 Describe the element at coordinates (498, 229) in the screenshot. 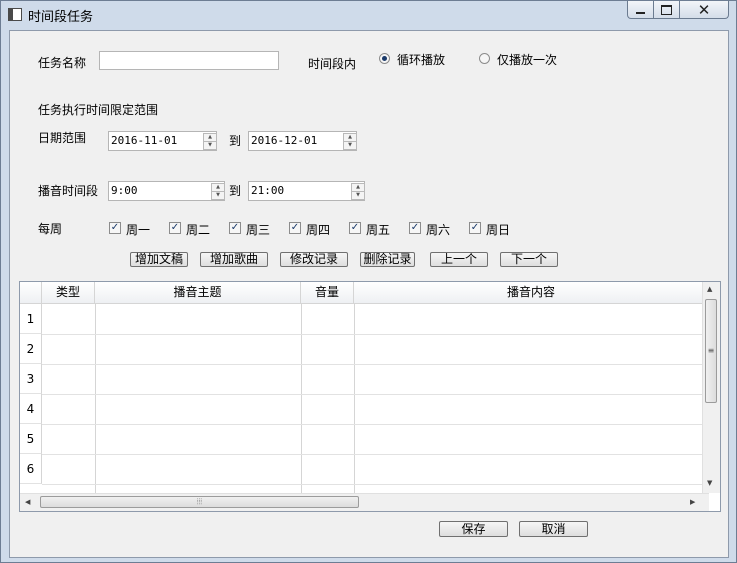

I see `weekday-label: 周日` at that location.